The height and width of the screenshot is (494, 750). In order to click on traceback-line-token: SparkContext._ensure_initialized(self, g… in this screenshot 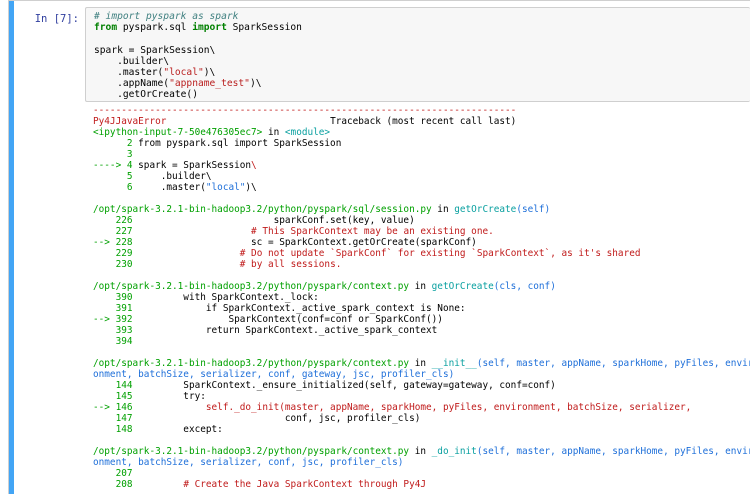, I will do `click(347, 385)`.